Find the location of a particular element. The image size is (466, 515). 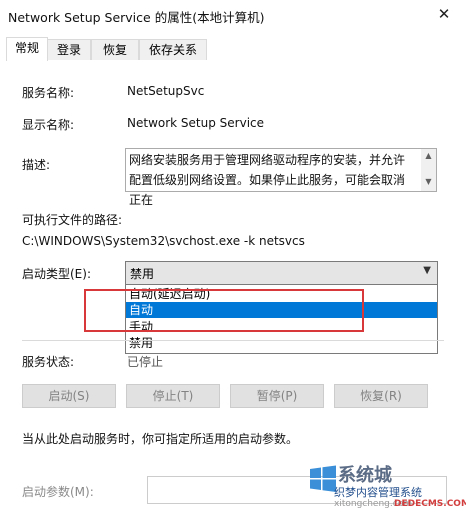

title-bar: Network Setup Service 的属性(本地计算机) ✕ is located at coordinates (233, 15).